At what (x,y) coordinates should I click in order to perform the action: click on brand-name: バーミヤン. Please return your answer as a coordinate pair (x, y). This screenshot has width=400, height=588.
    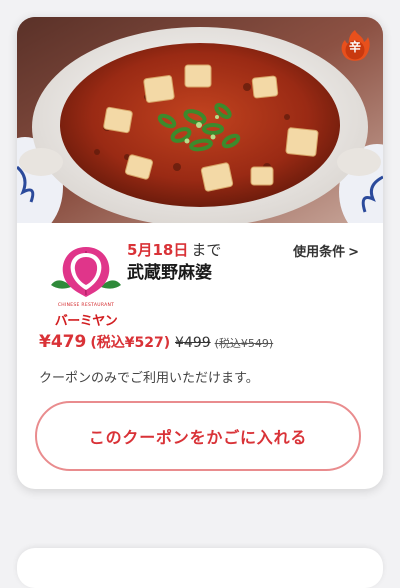
    Looking at the image, I should click on (86, 321).